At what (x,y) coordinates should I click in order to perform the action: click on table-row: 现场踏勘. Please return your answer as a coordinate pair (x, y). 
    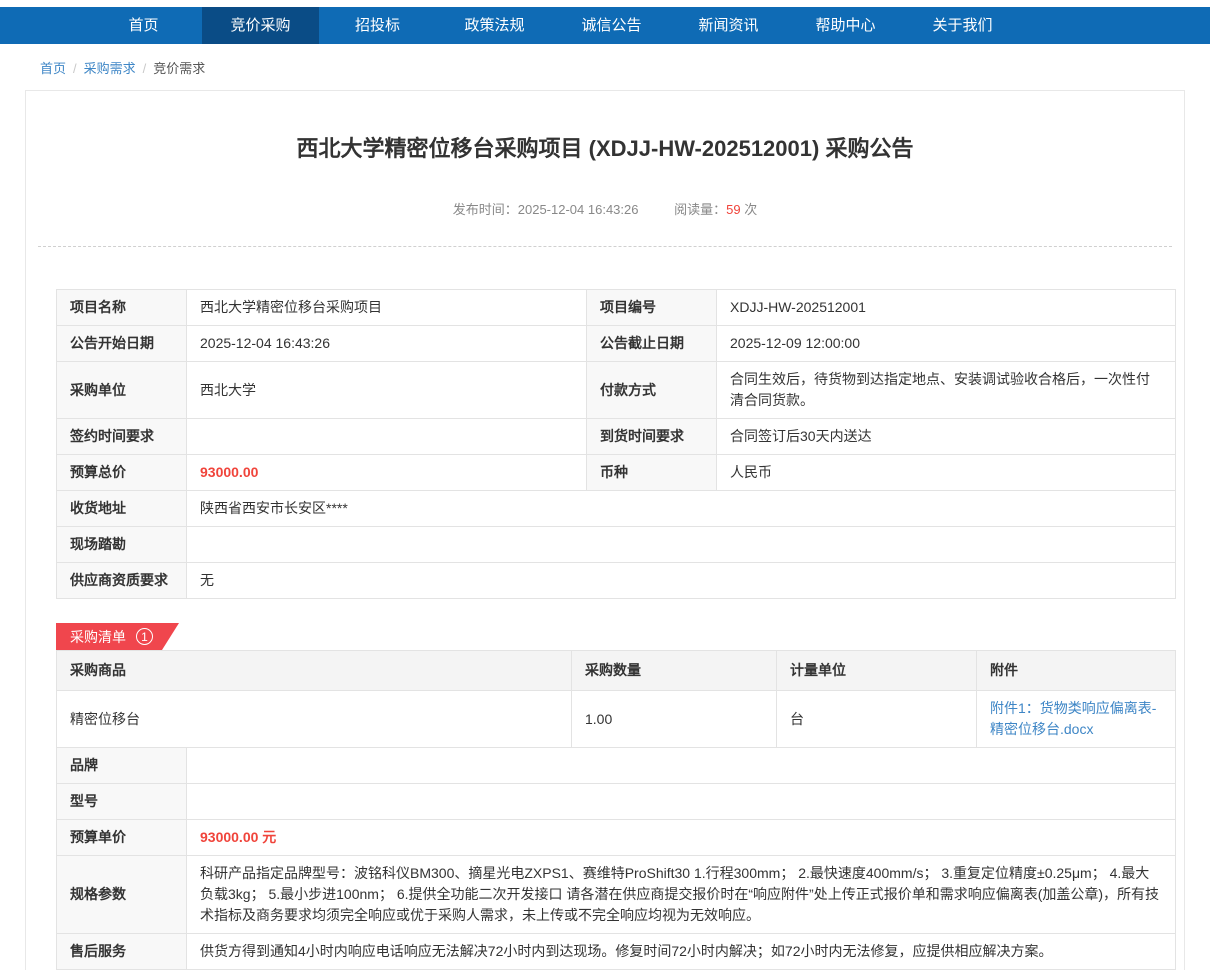
    Looking at the image, I should click on (616, 544).